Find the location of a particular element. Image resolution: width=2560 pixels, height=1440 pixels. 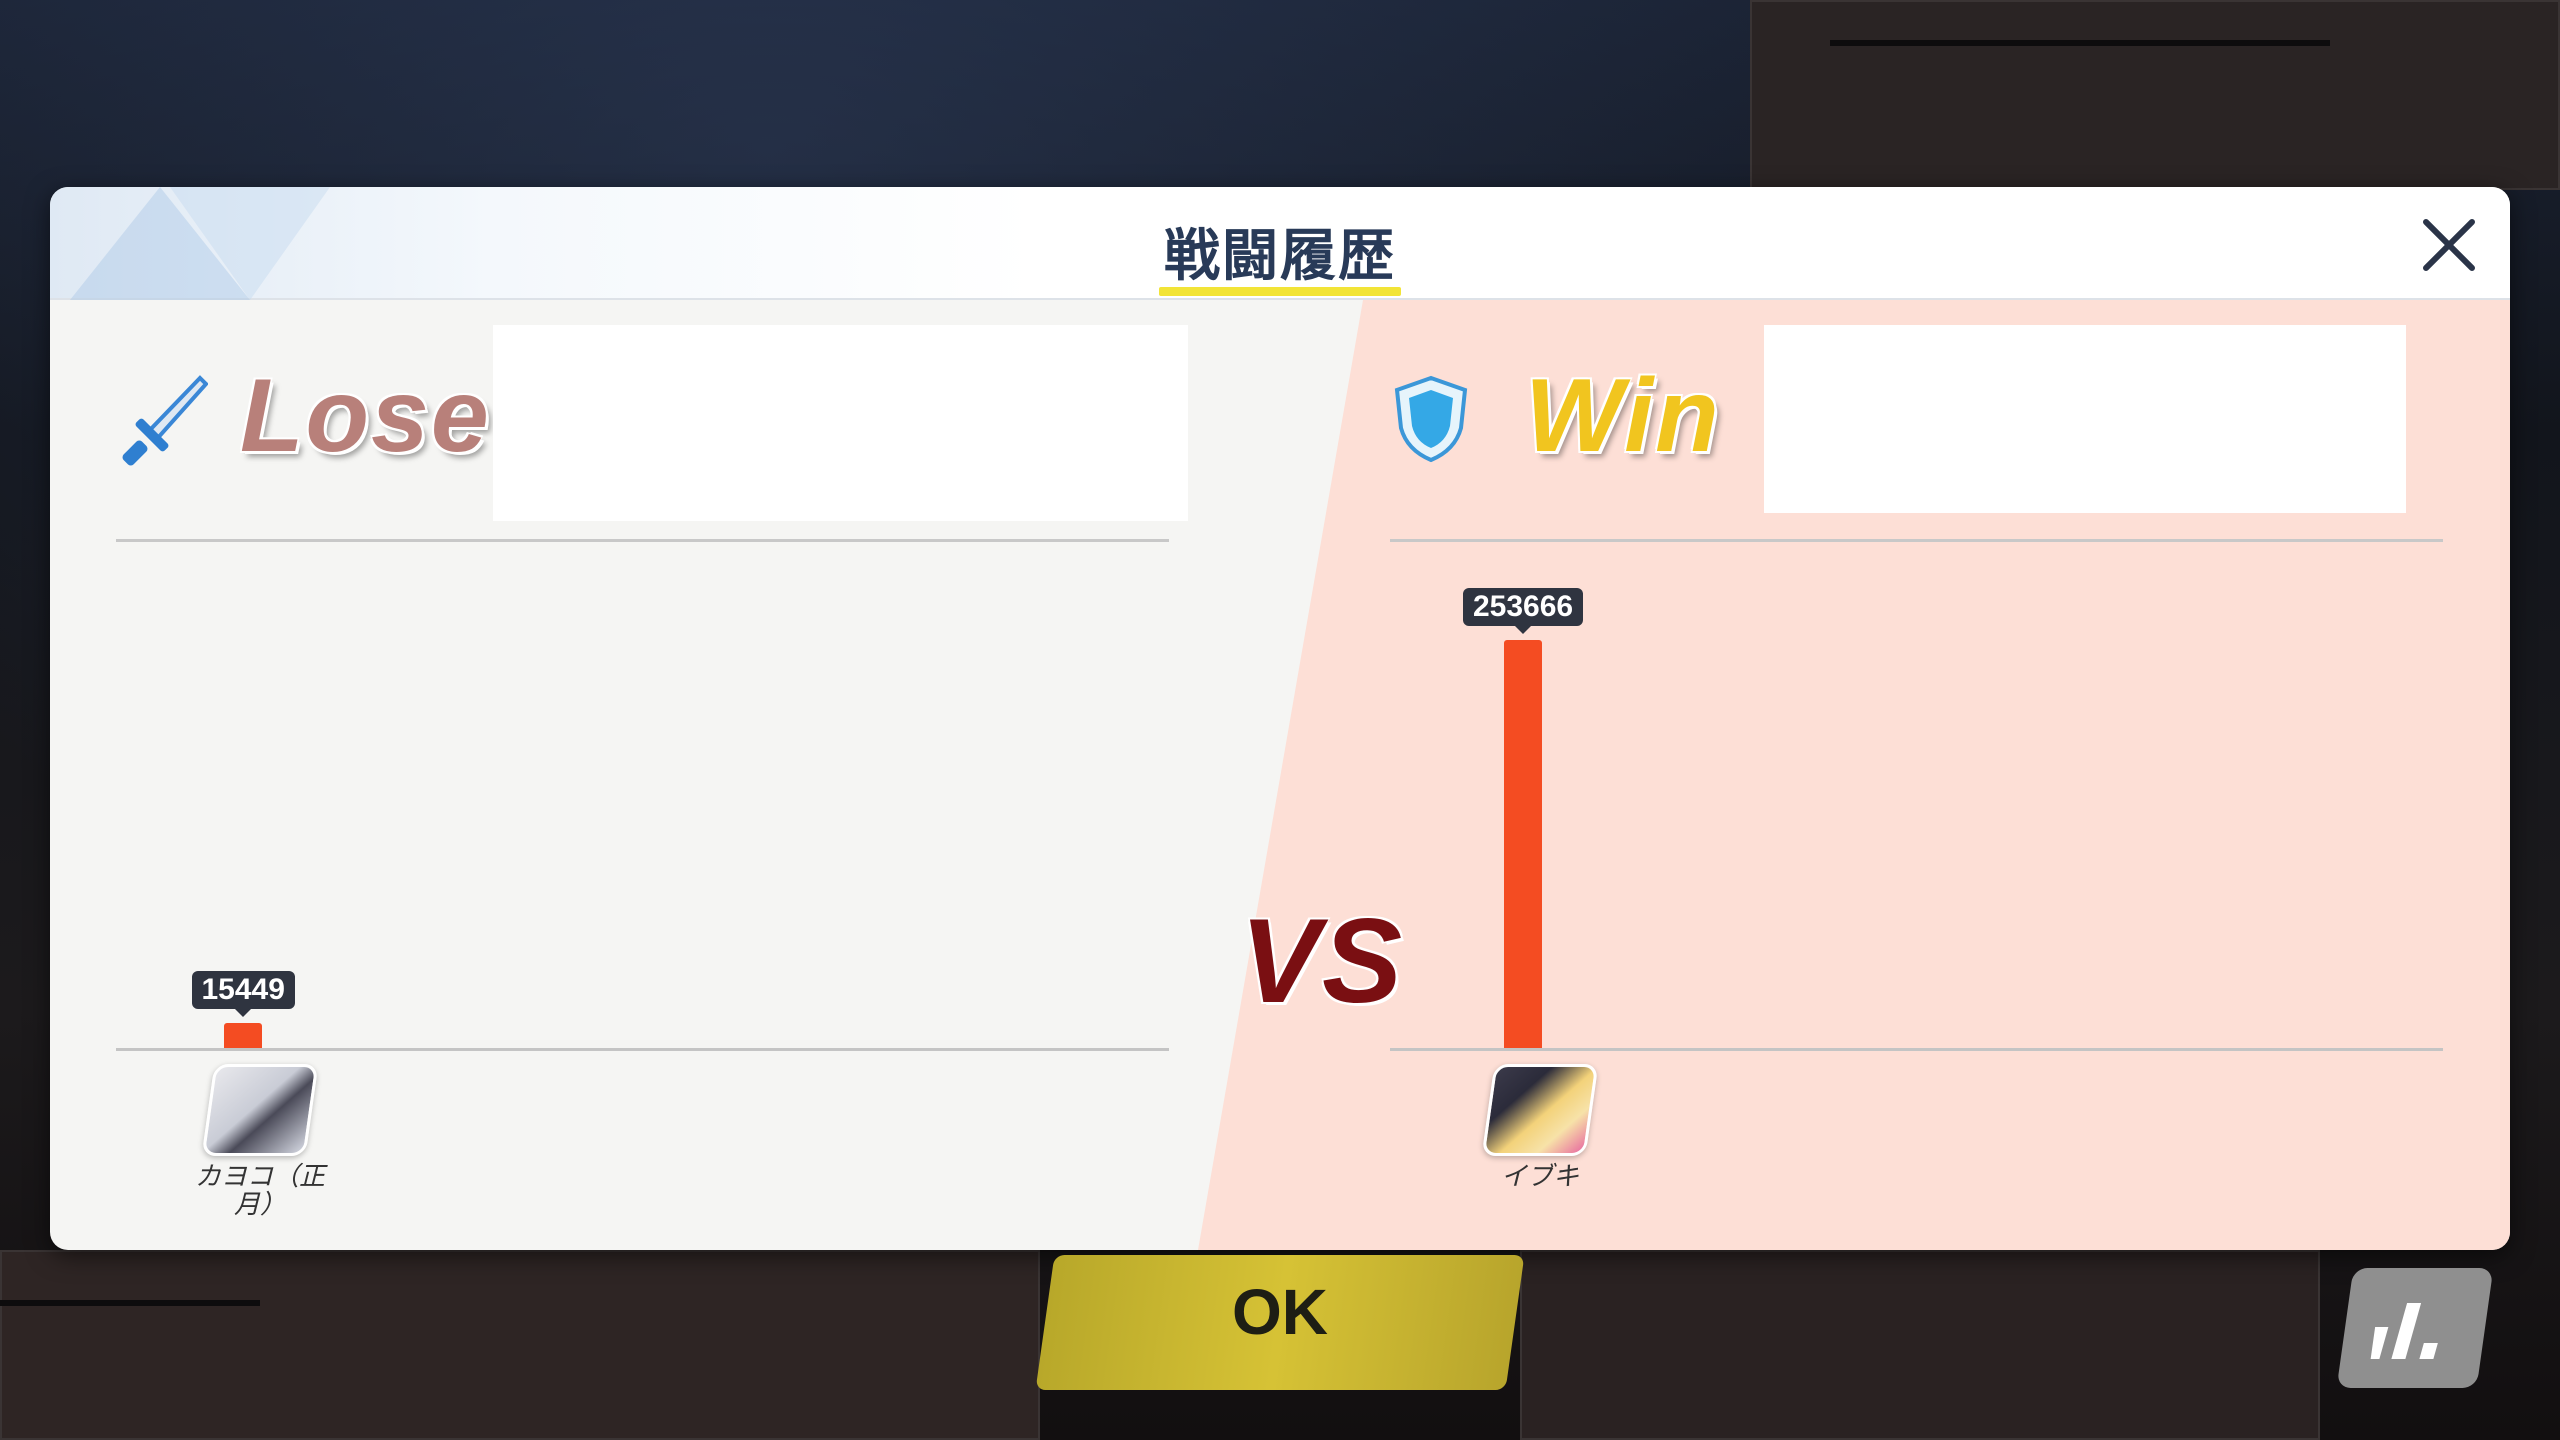

vs-label: VS is located at coordinates (1322, 961).